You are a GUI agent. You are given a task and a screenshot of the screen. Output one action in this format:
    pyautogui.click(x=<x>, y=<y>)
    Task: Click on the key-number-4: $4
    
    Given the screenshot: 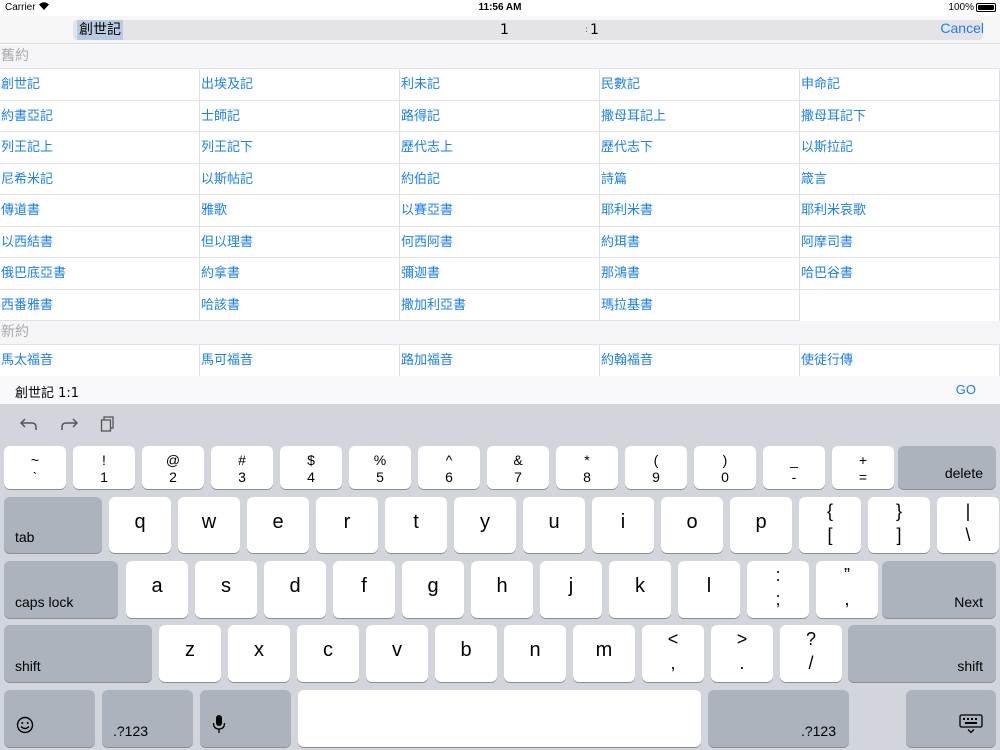 What is the action you would take?
    pyautogui.click(x=311, y=467)
    